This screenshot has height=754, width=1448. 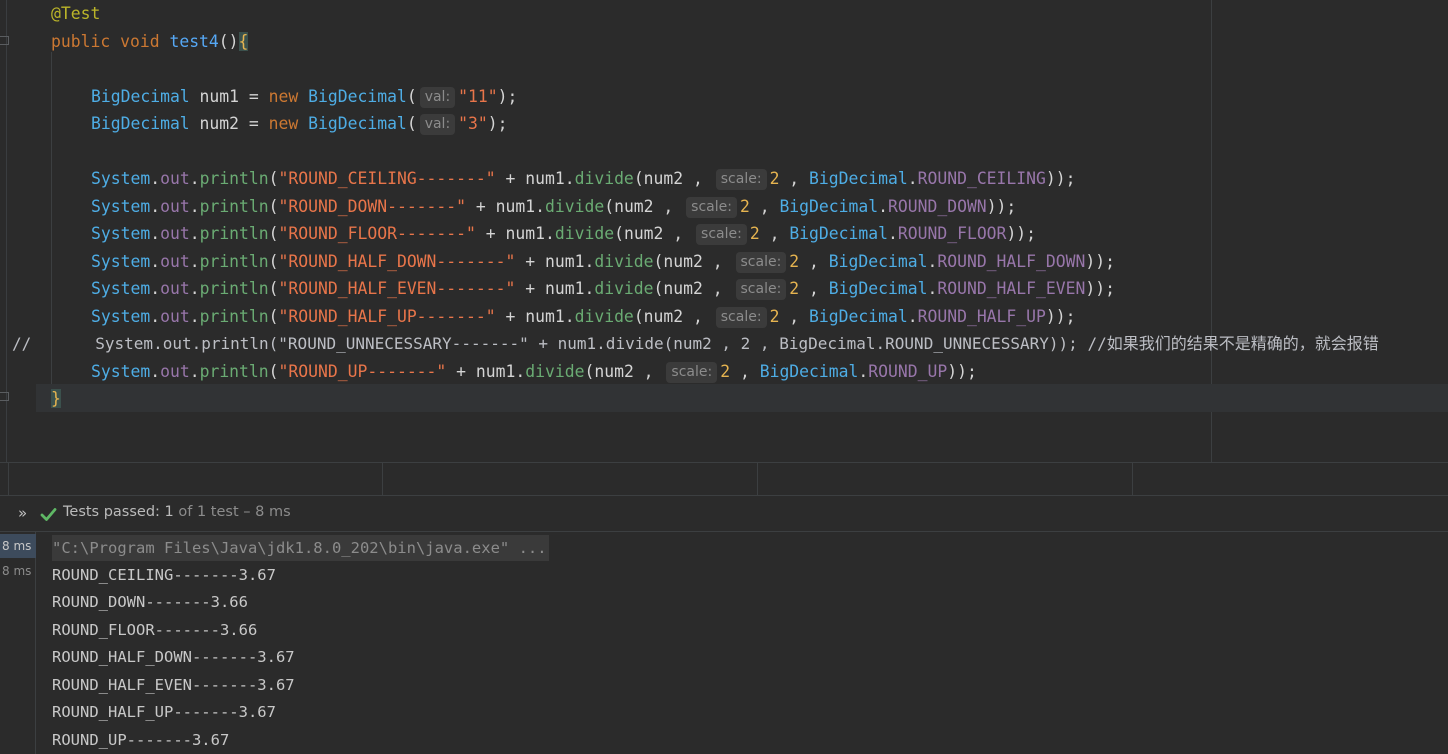 I want to click on editor-gutter, so click(x=18, y=231).